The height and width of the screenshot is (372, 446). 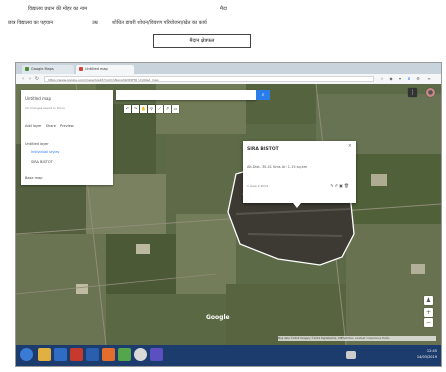 What do you see at coordinates (33, 178) in the screenshot?
I see `base-map-item: Base map` at bounding box center [33, 178].